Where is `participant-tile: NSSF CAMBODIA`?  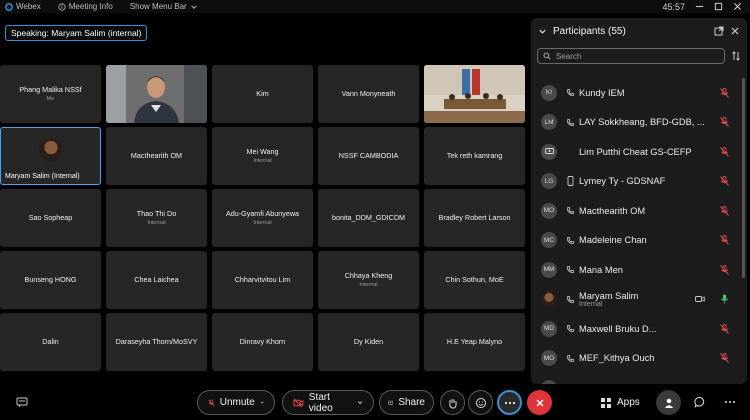 participant-tile: NSSF CAMBODIA is located at coordinates (368, 156).